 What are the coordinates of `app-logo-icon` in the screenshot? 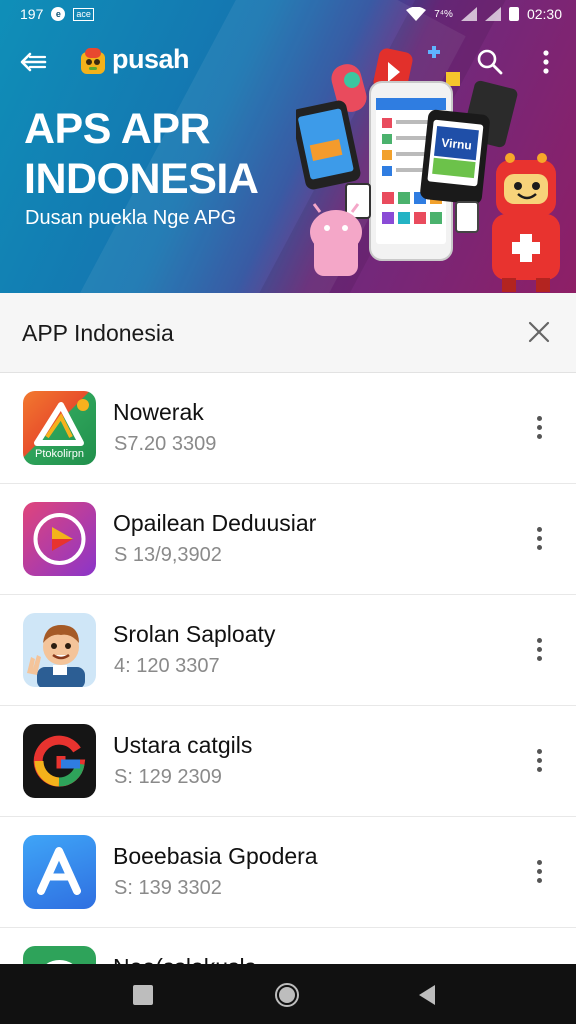 It's located at (93, 61).